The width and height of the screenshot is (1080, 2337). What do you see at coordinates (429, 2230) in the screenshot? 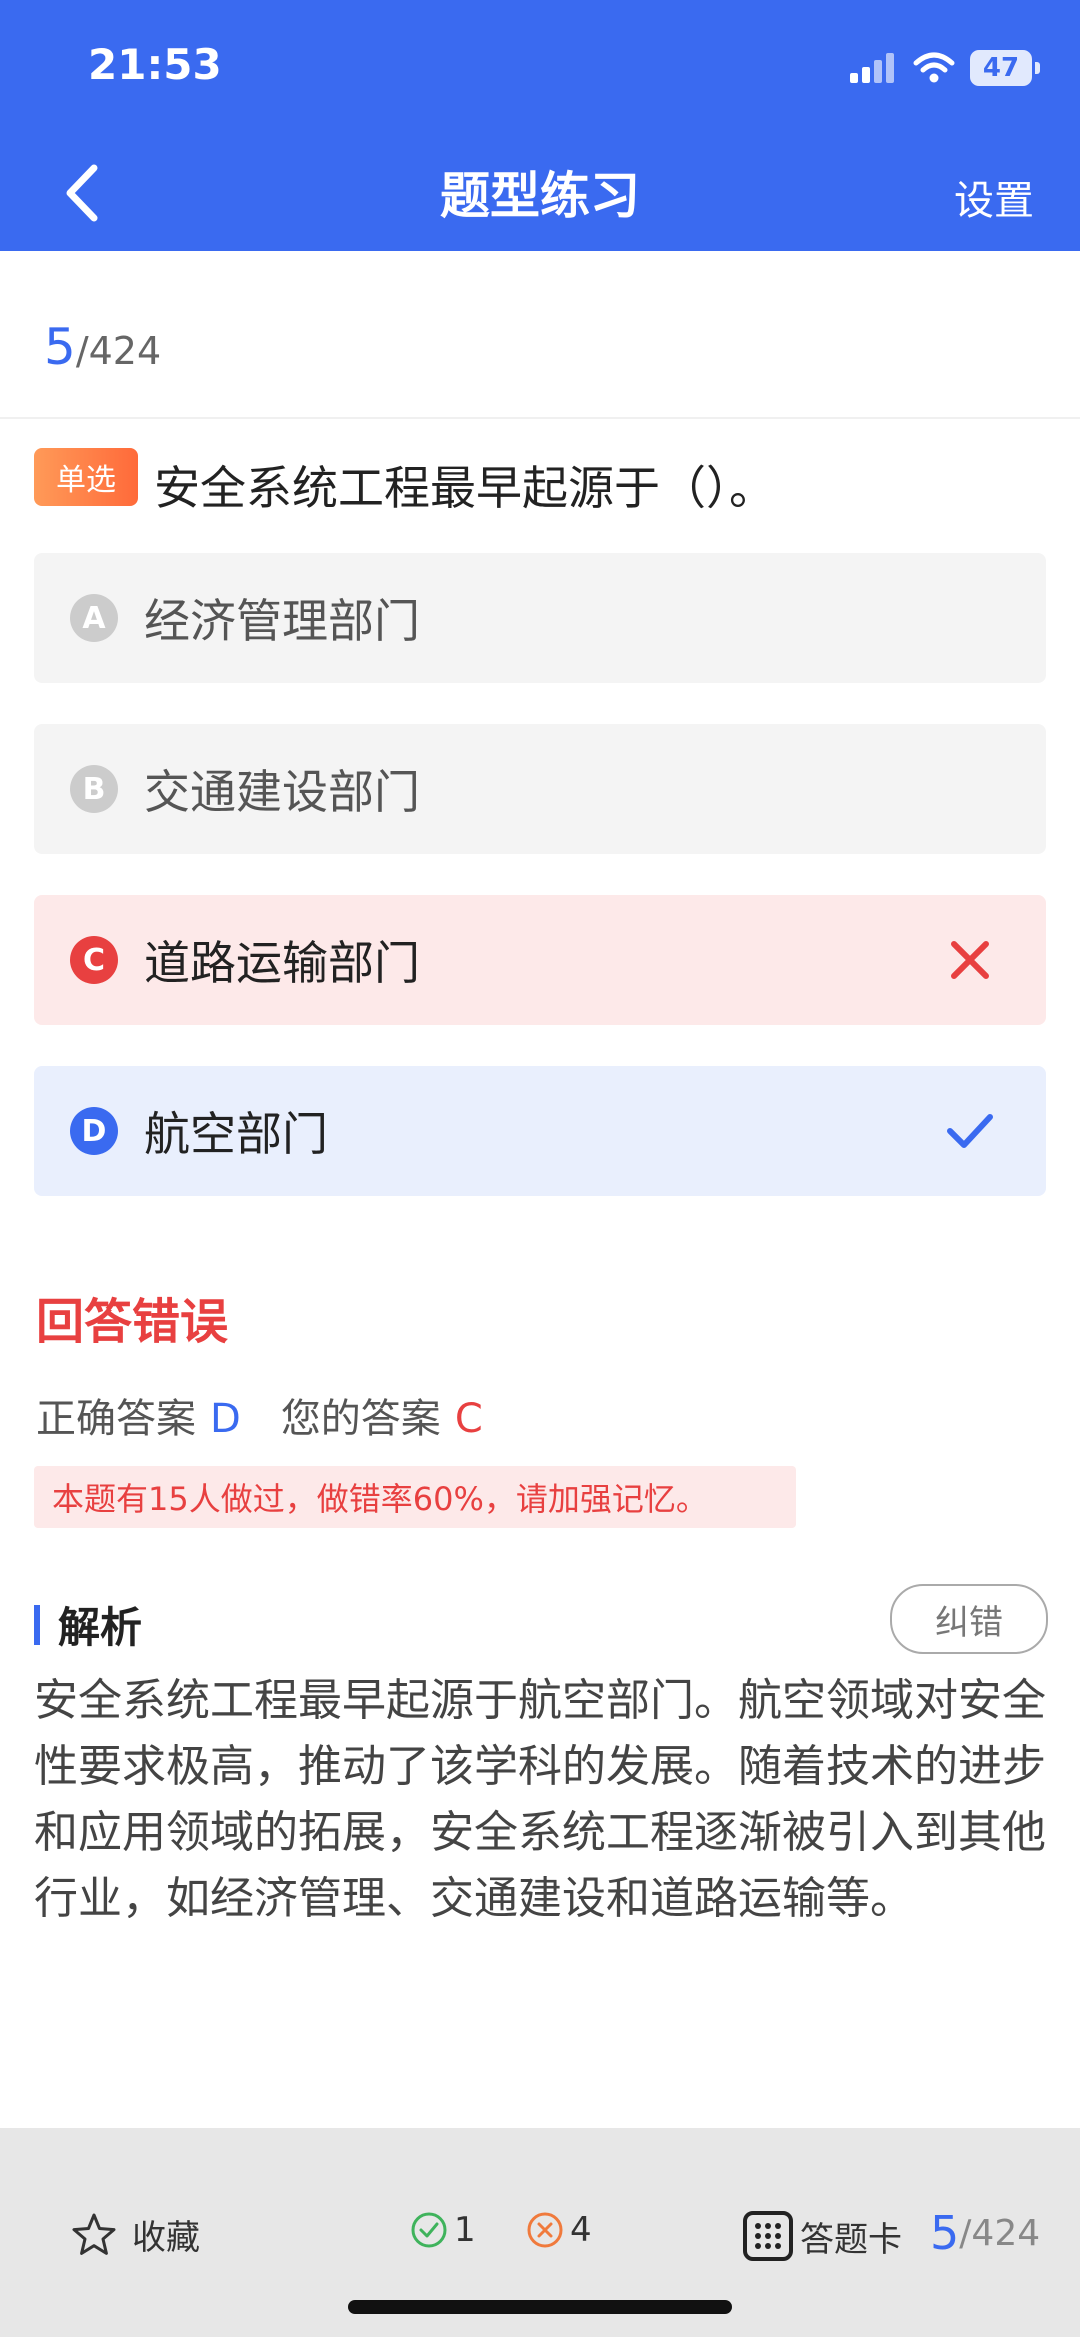
I see `check-circle-icon` at bounding box center [429, 2230].